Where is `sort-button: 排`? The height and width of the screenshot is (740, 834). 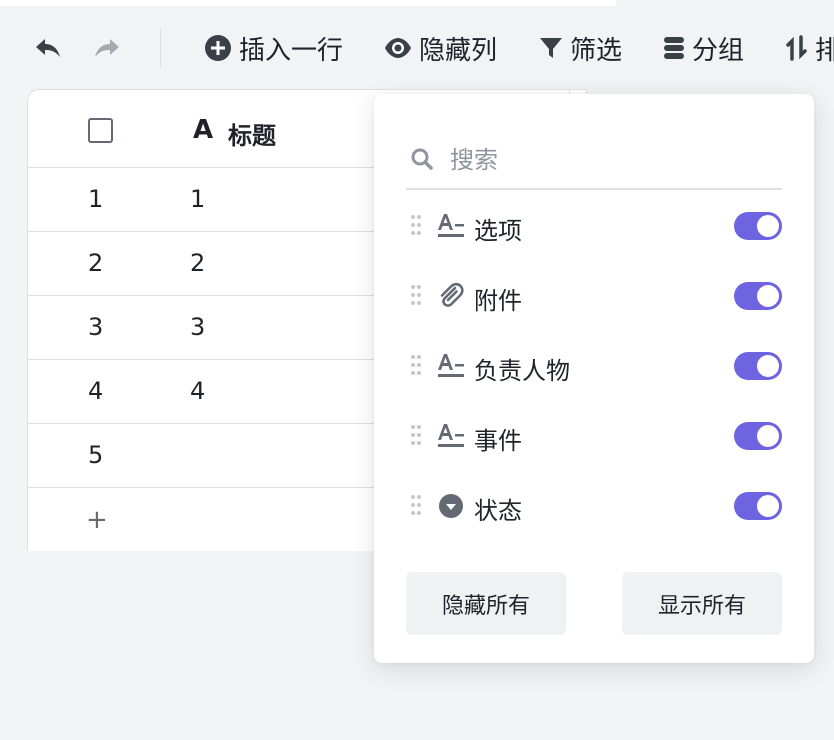 sort-button: 排 is located at coordinates (810, 49).